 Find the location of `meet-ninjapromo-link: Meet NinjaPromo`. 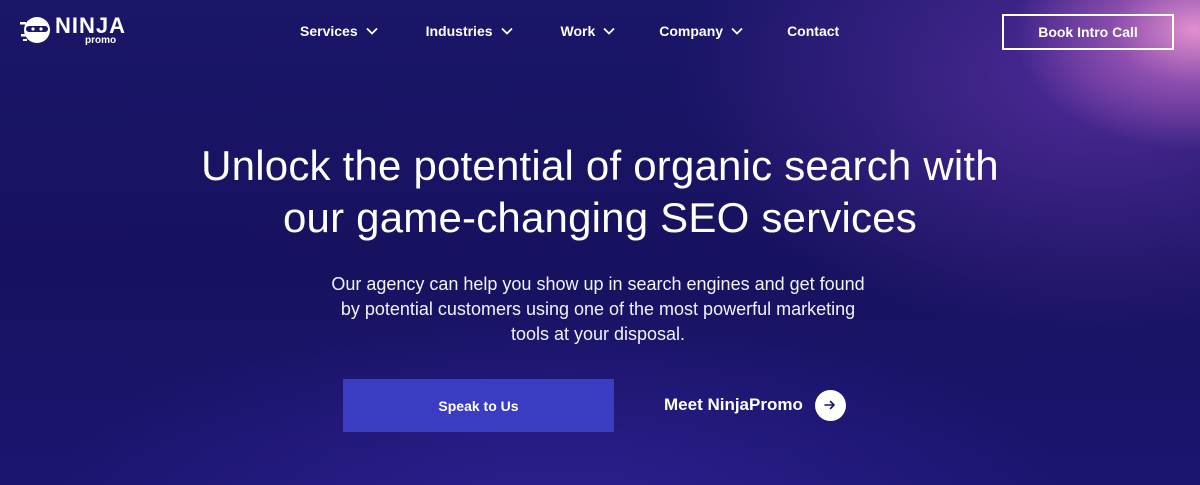

meet-ninjapromo-link: Meet NinjaPromo is located at coordinates (755, 405).